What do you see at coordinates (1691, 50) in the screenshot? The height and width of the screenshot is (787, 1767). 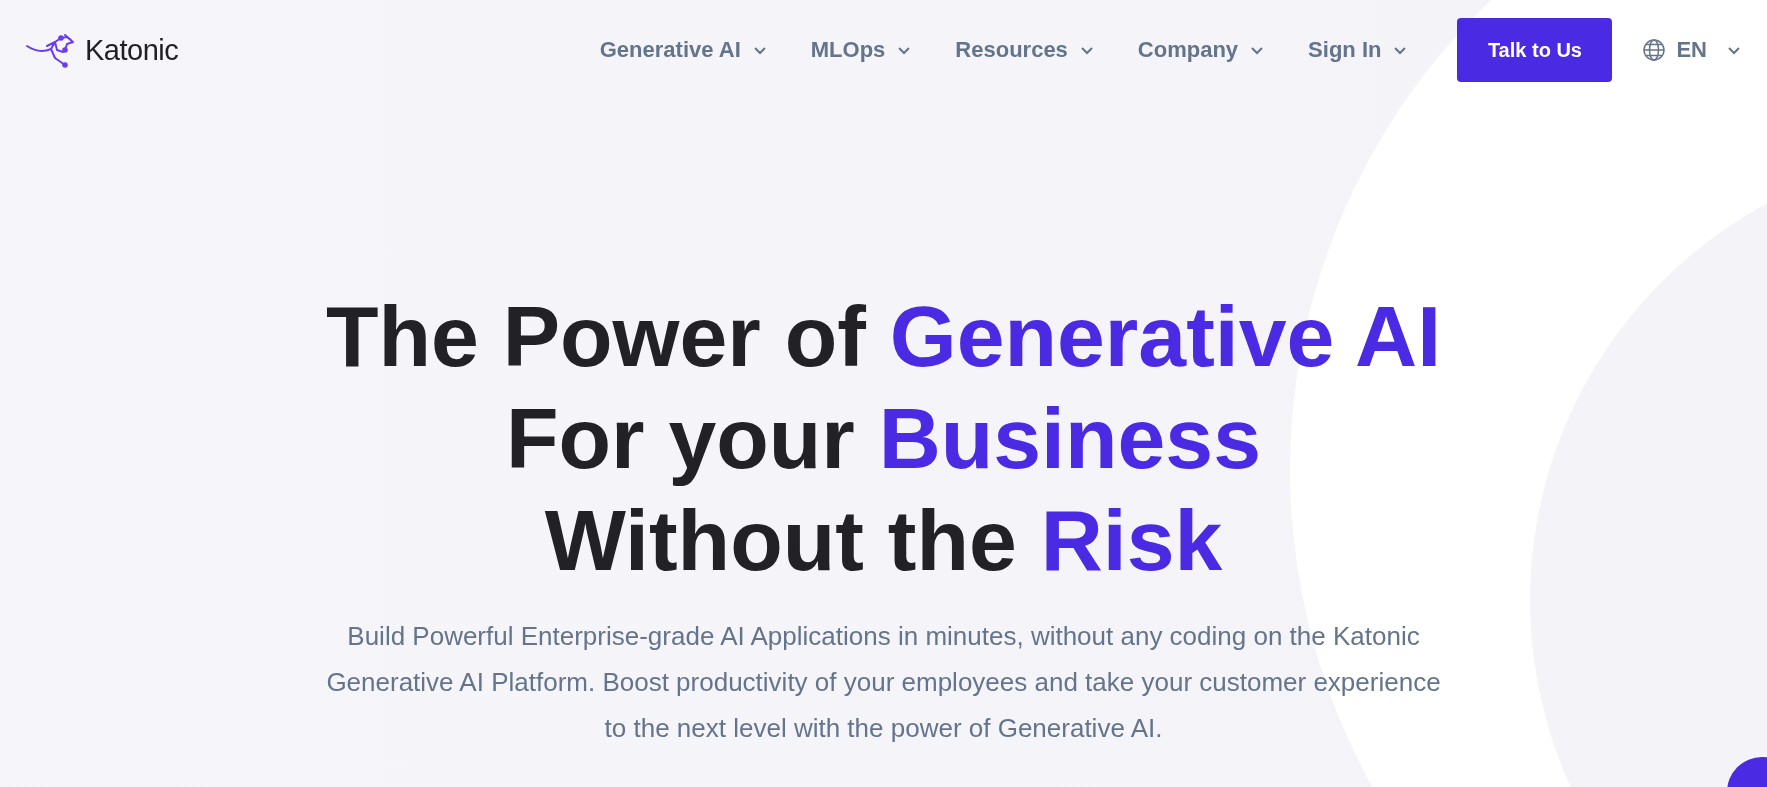 I see `language-selector: EN` at bounding box center [1691, 50].